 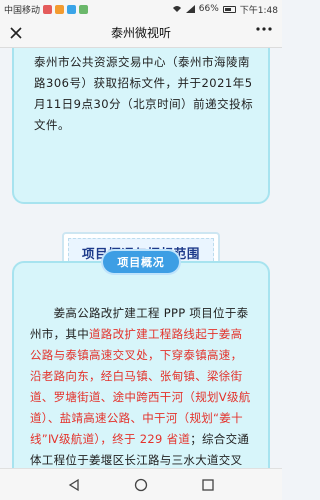 I want to click on back-triangle-icon, so click(x=74, y=485).